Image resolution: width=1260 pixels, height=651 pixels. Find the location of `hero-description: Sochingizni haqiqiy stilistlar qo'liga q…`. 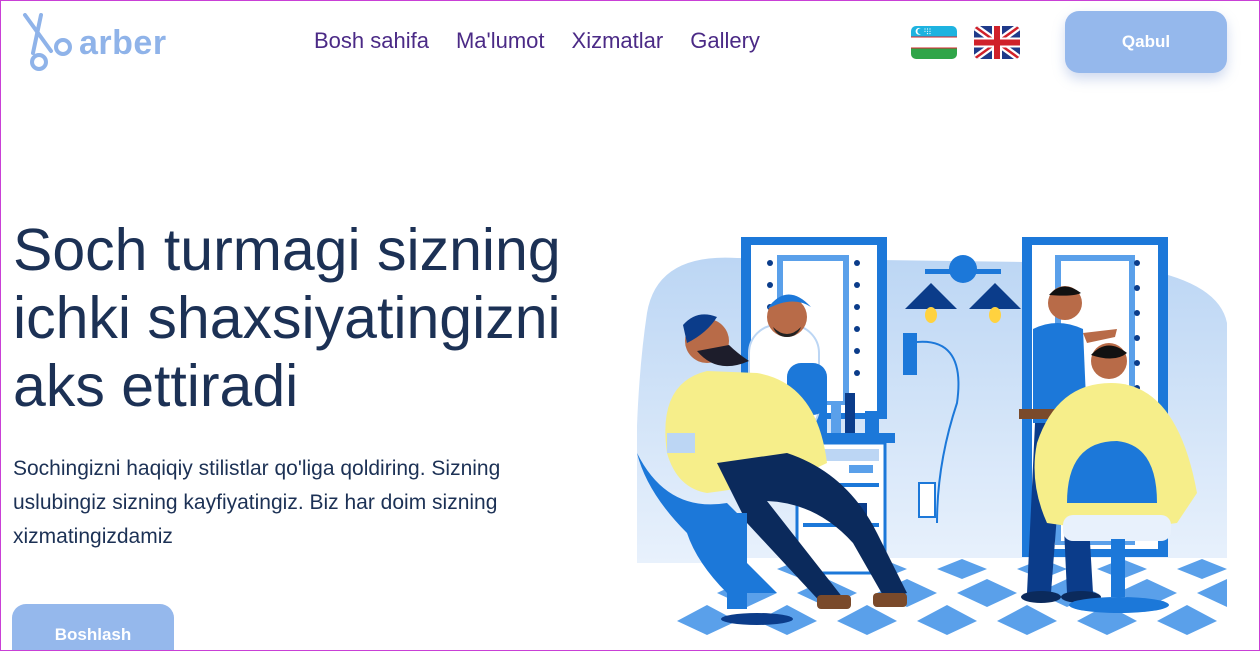

hero-description: Sochingizni haqiqiy stilistlar qo'liga q… is located at coordinates (257, 502).